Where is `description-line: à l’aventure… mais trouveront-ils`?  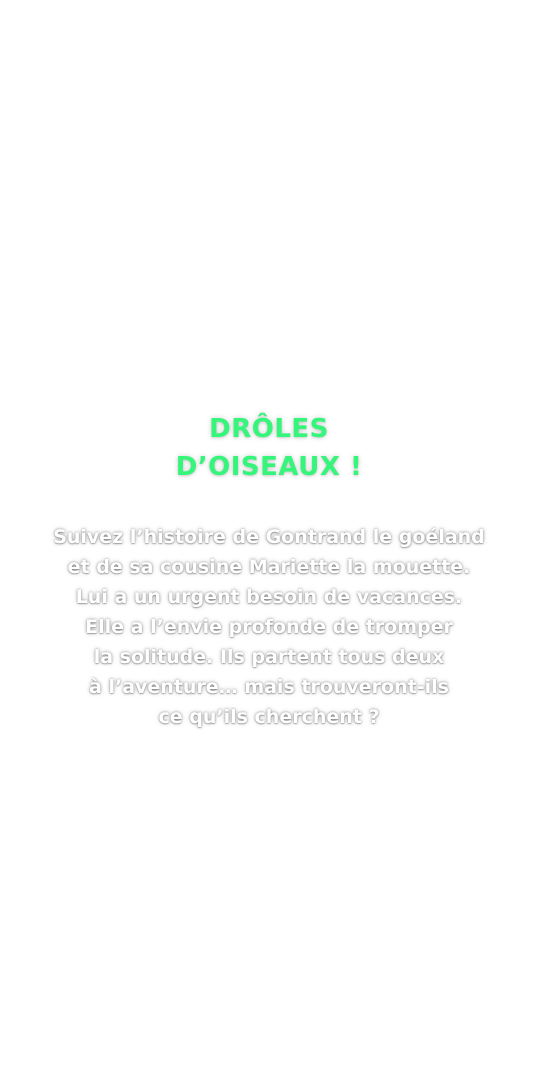 description-line: à l’aventure… mais trouveront-ils is located at coordinates (269, 687).